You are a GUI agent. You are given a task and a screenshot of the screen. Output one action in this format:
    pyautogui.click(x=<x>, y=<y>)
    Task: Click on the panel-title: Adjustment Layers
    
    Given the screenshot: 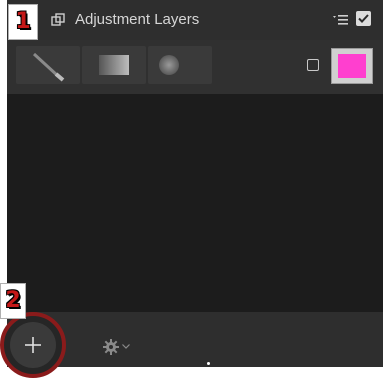 What is the action you would take?
    pyautogui.click(x=137, y=19)
    